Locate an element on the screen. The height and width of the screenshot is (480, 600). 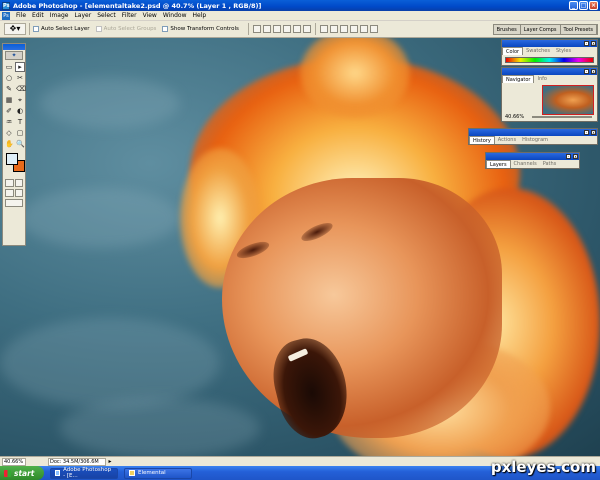
align-left-icon is located at coordinates (286, 29).